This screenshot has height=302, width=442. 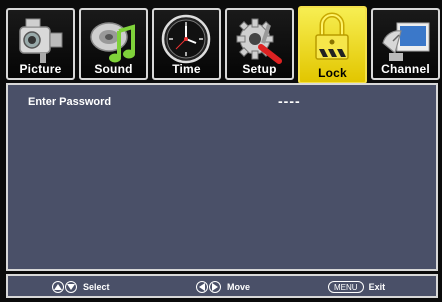 What do you see at coordinates (41, 40) in the screenshot?
I see `camcorder-icon` at bounding box center [41, 40].